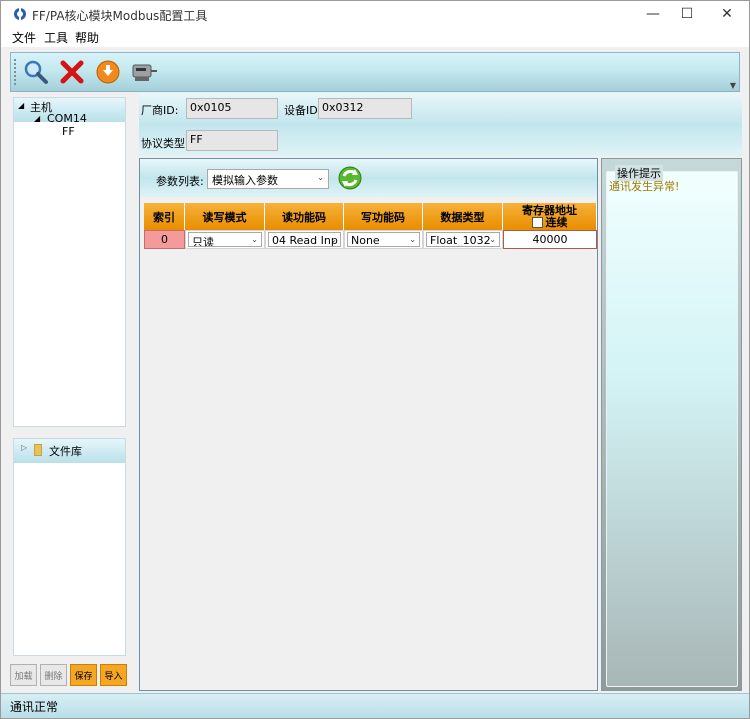 The image size is (750, 719). What do you see at coordinates (460, 240) in the screenshot?
I see `data-type-value: Float_1032` at bounding box center [460, 240].